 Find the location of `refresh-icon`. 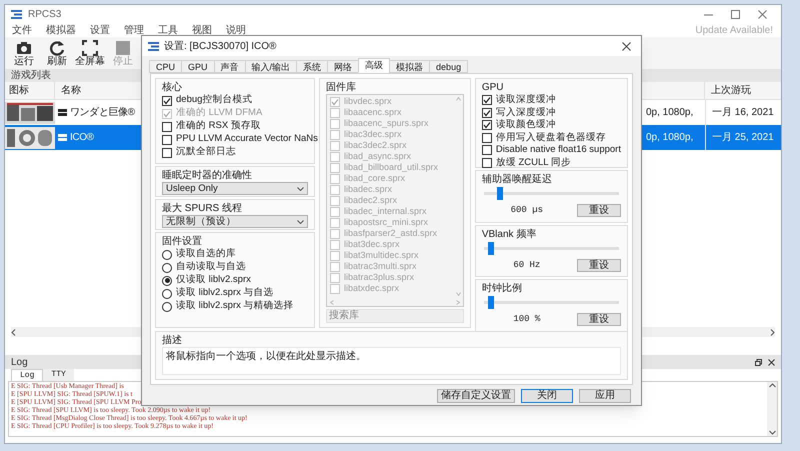

refresh-icon is located at coordinates (57, 48).